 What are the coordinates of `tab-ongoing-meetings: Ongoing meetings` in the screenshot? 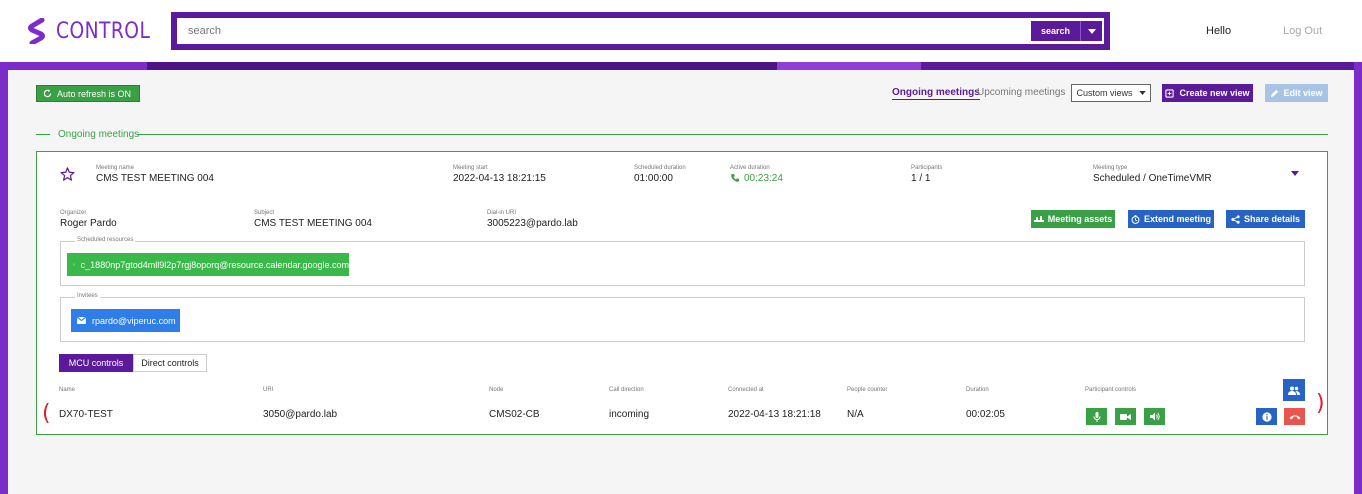 It's located at (936, 93).